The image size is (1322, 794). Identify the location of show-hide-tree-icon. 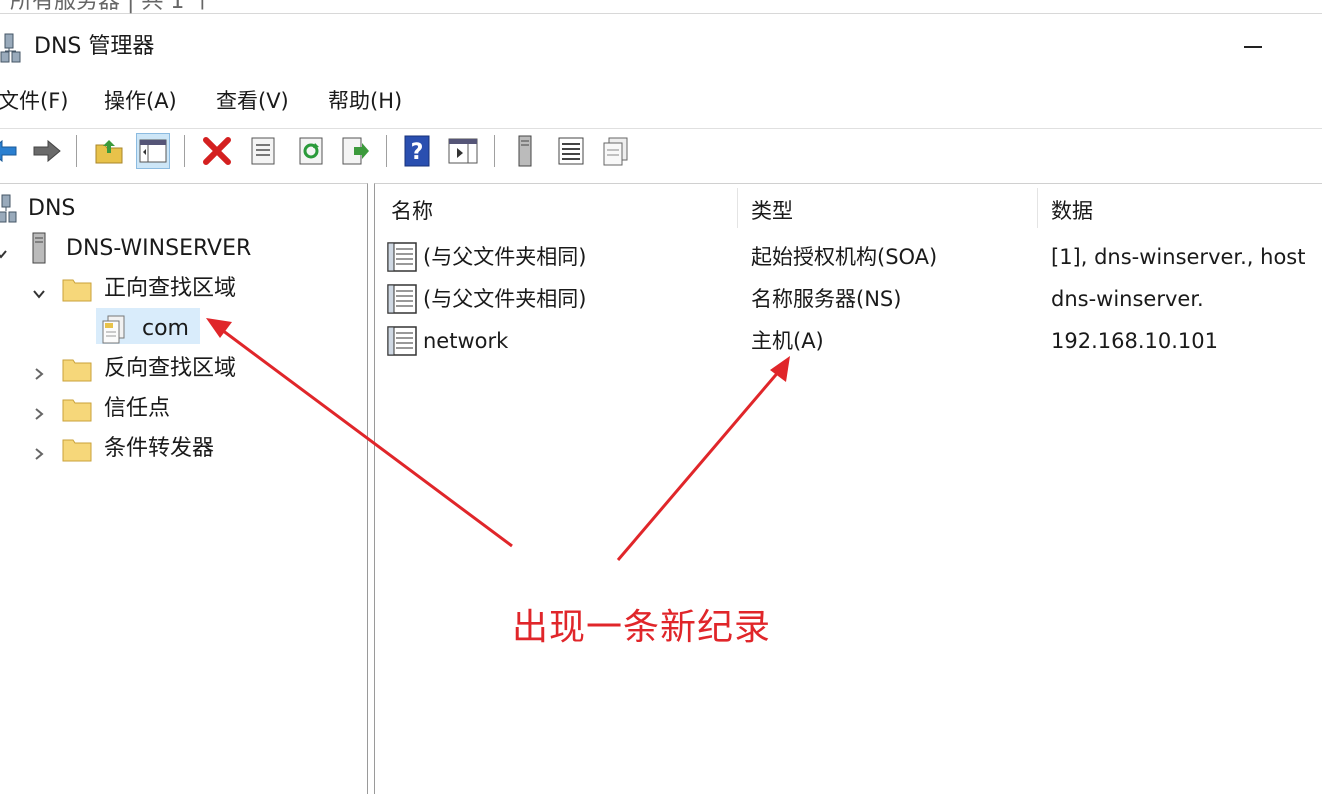
(153, 151).